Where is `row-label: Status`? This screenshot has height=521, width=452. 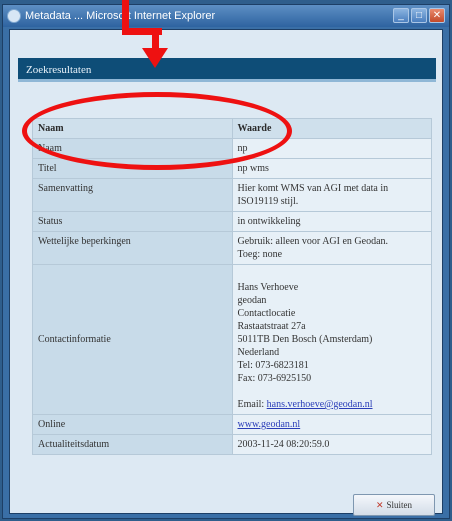
row-label: Status is located at coordinates (132, 221).